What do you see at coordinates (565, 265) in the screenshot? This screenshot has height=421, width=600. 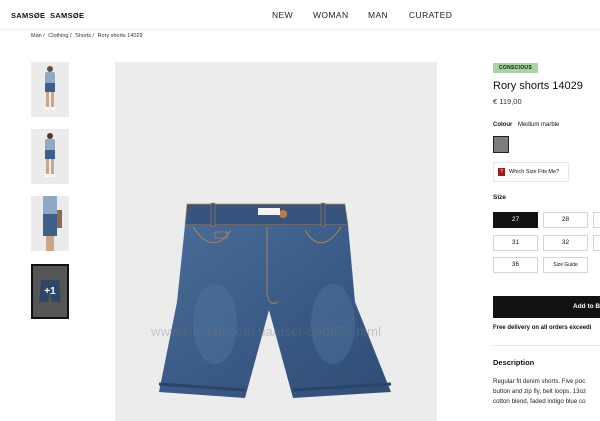 I see `size-guide-button: Size Guide` at bounding box center [565, 265].